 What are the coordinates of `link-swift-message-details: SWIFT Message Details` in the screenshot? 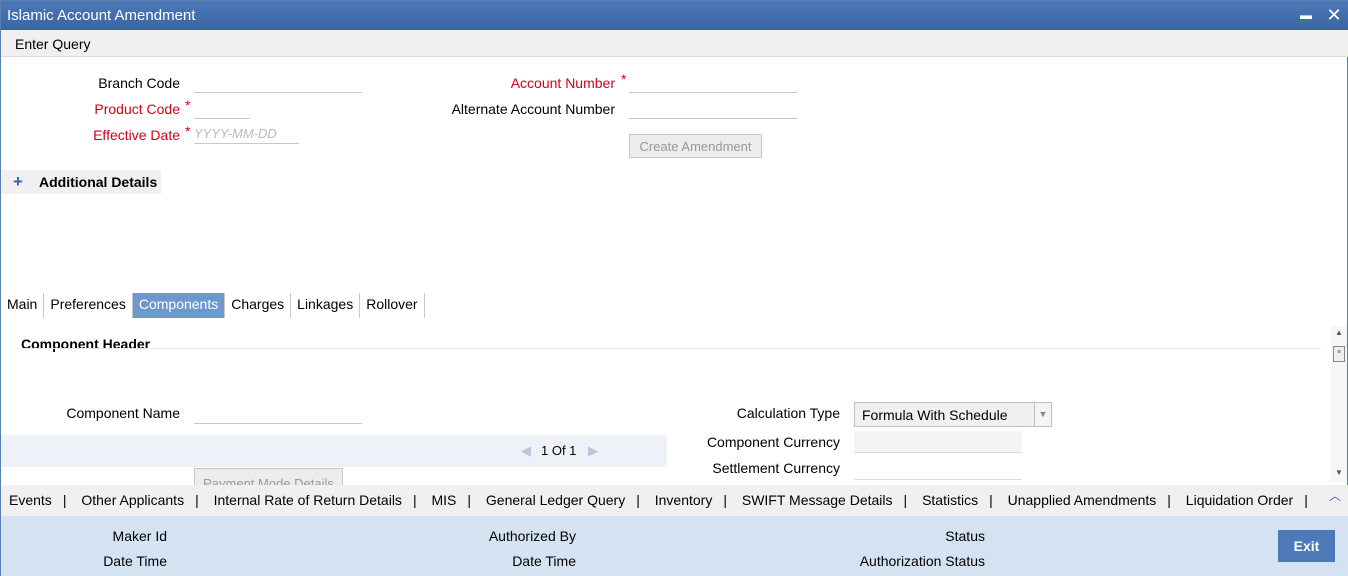 It's located at (817, 500).